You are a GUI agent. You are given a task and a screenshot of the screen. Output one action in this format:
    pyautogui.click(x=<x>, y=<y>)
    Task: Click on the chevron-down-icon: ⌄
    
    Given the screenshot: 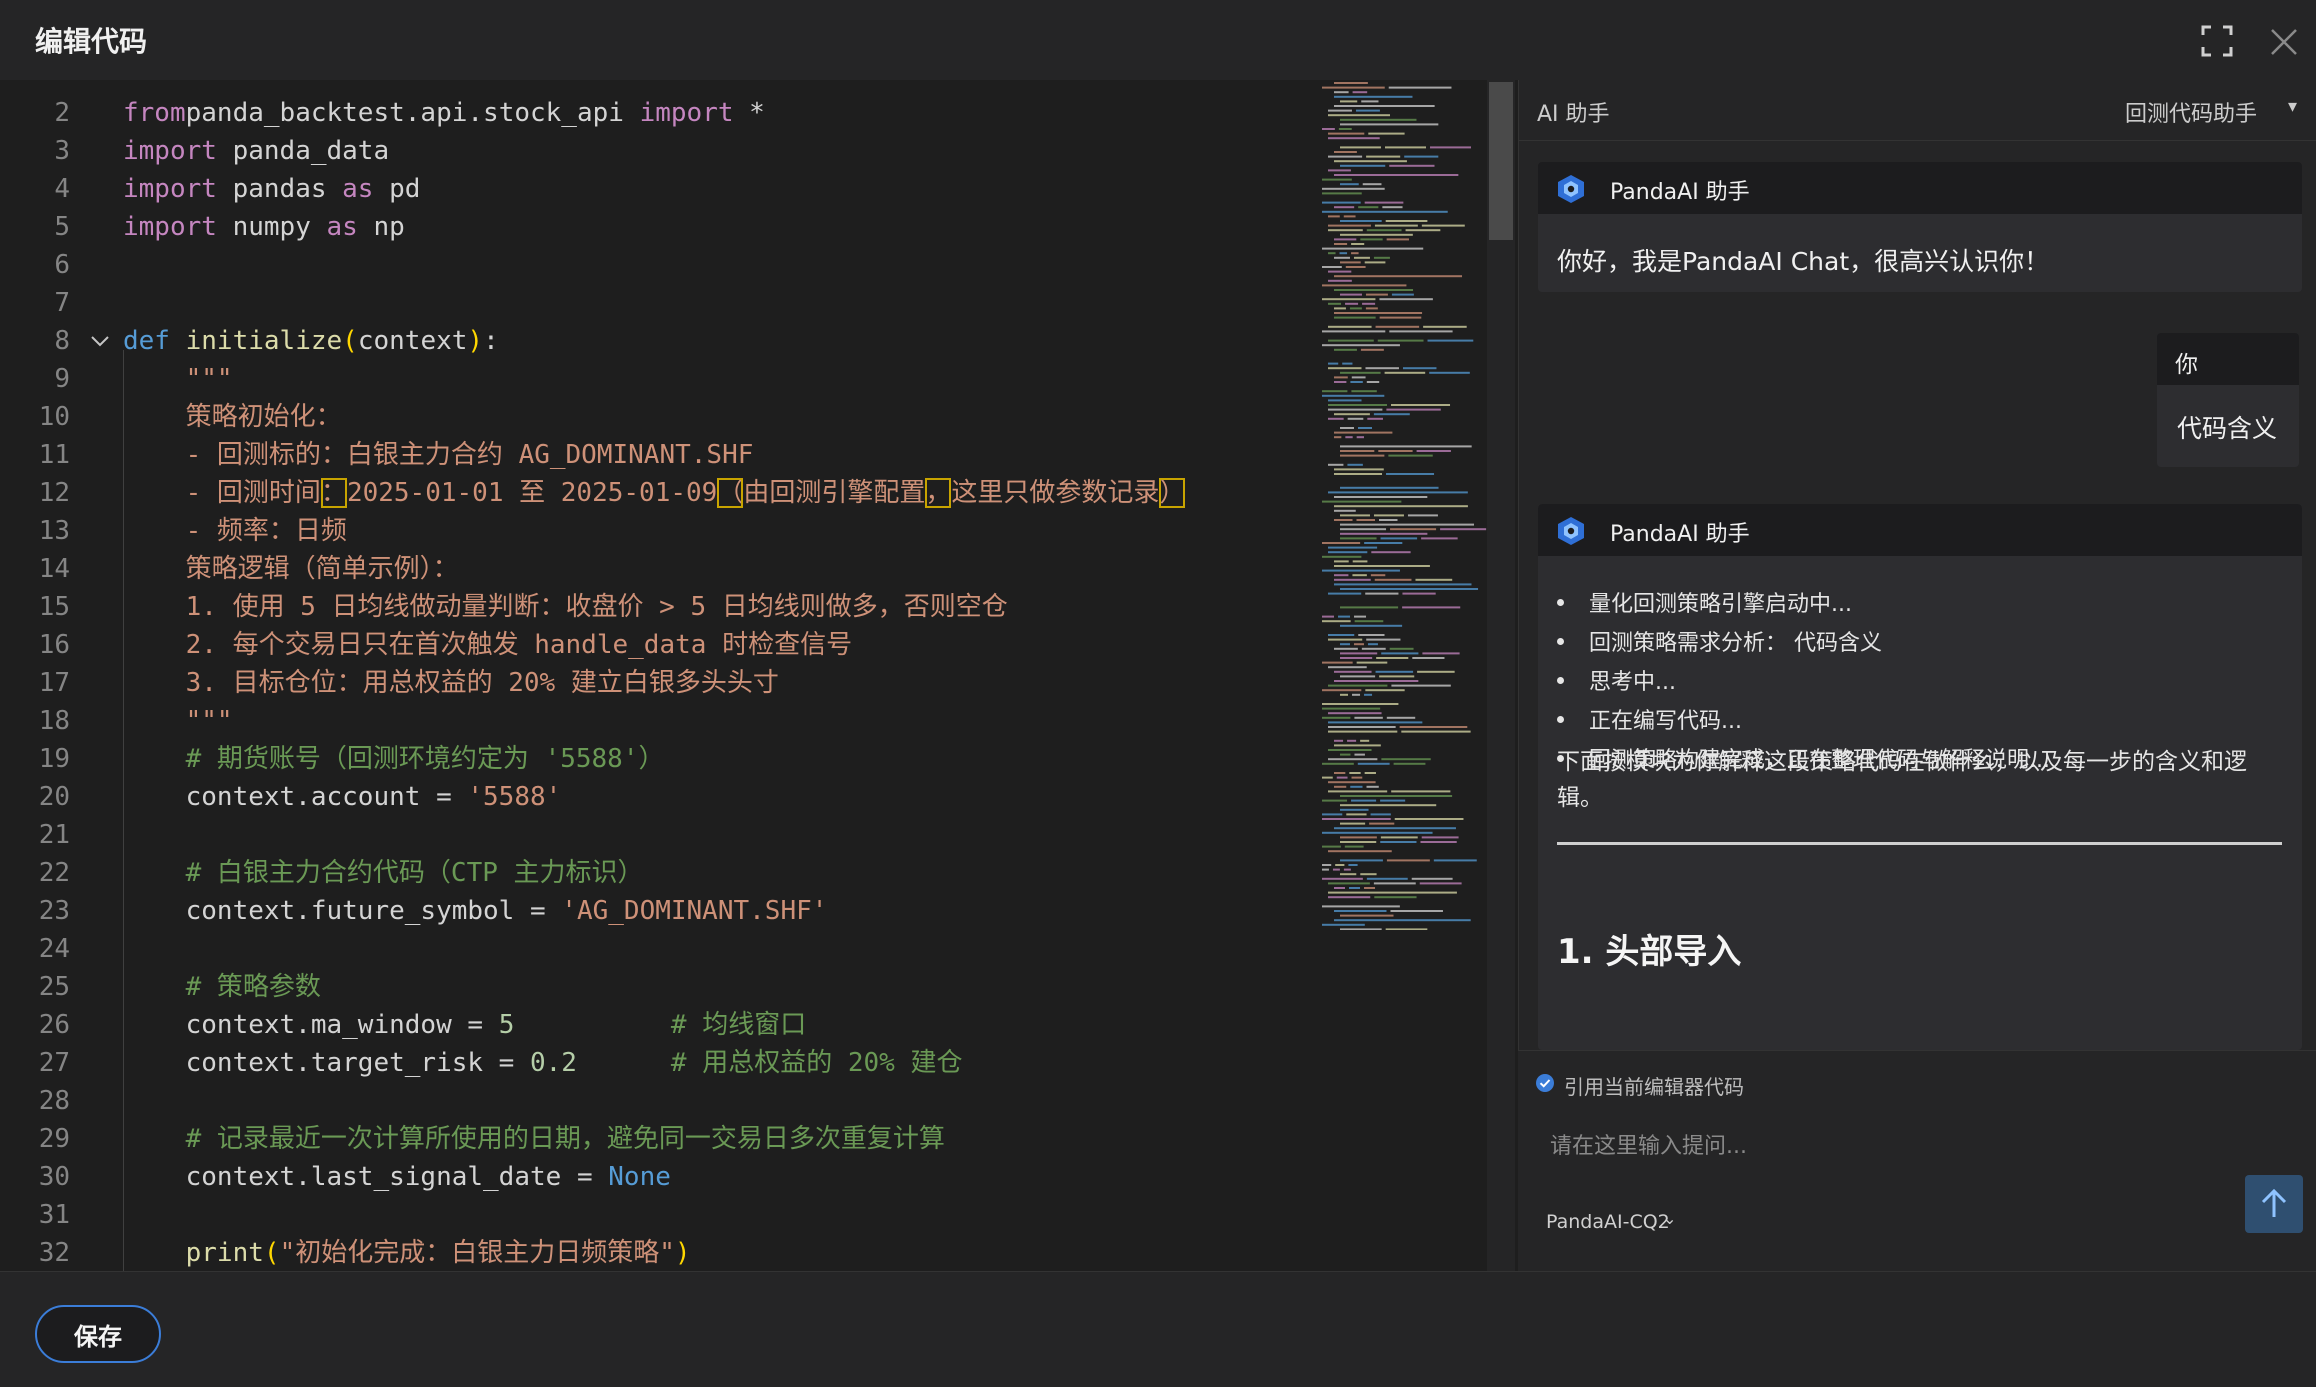 What is the action you would take?
    pyautogui.click(x=1669, y=1218)
    